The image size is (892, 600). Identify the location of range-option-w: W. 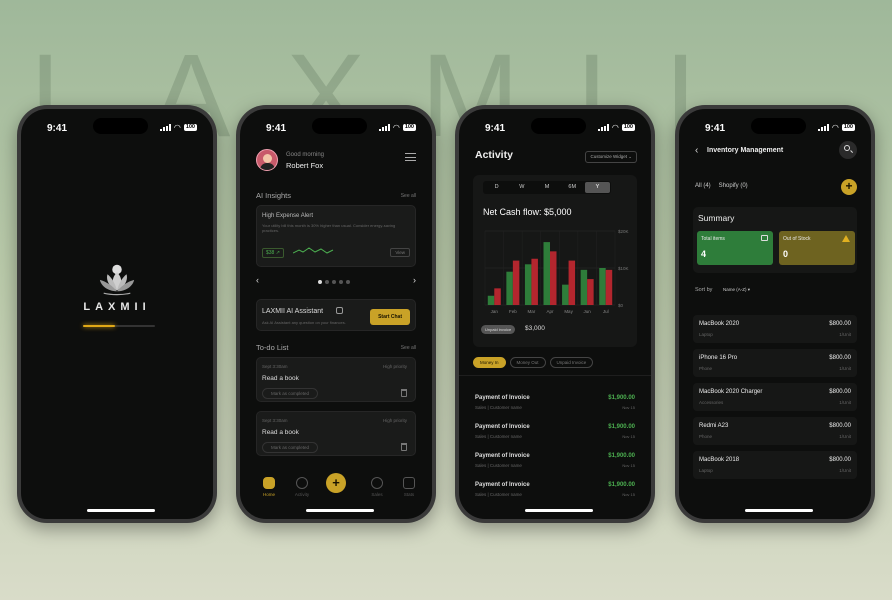
(521, 187).